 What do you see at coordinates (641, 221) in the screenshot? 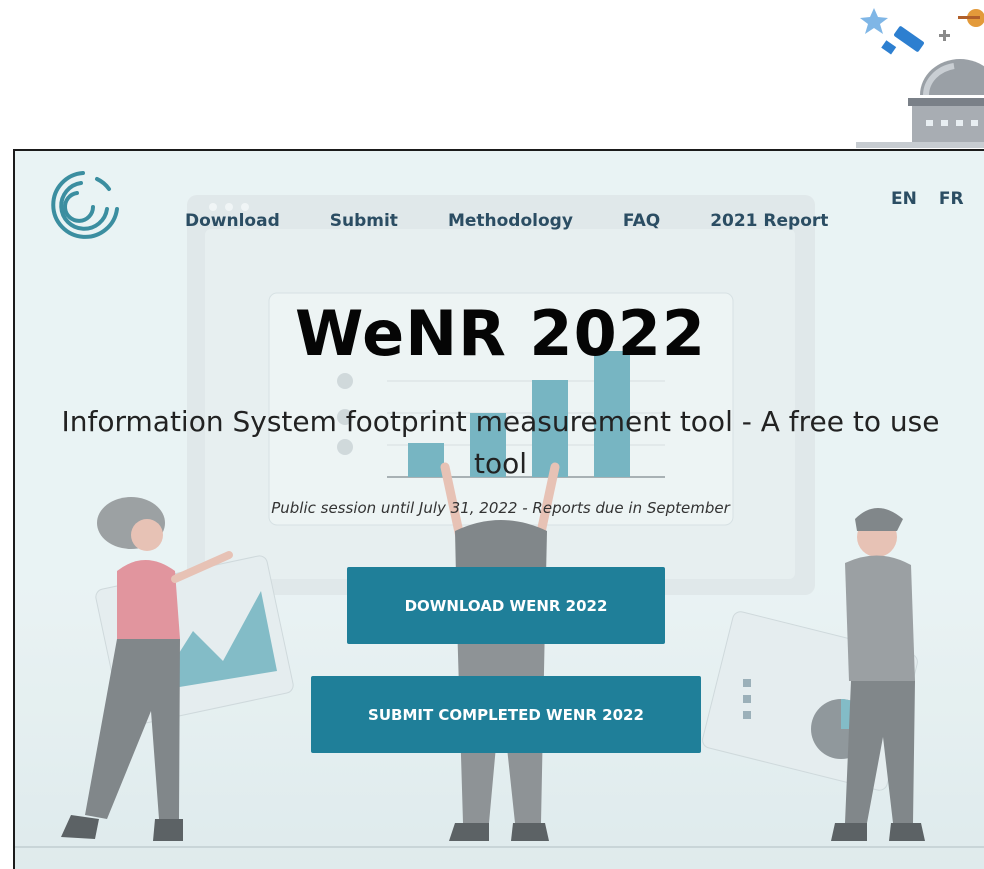
I see `nav-faq: FAQ` at bounding box center [641, 221].